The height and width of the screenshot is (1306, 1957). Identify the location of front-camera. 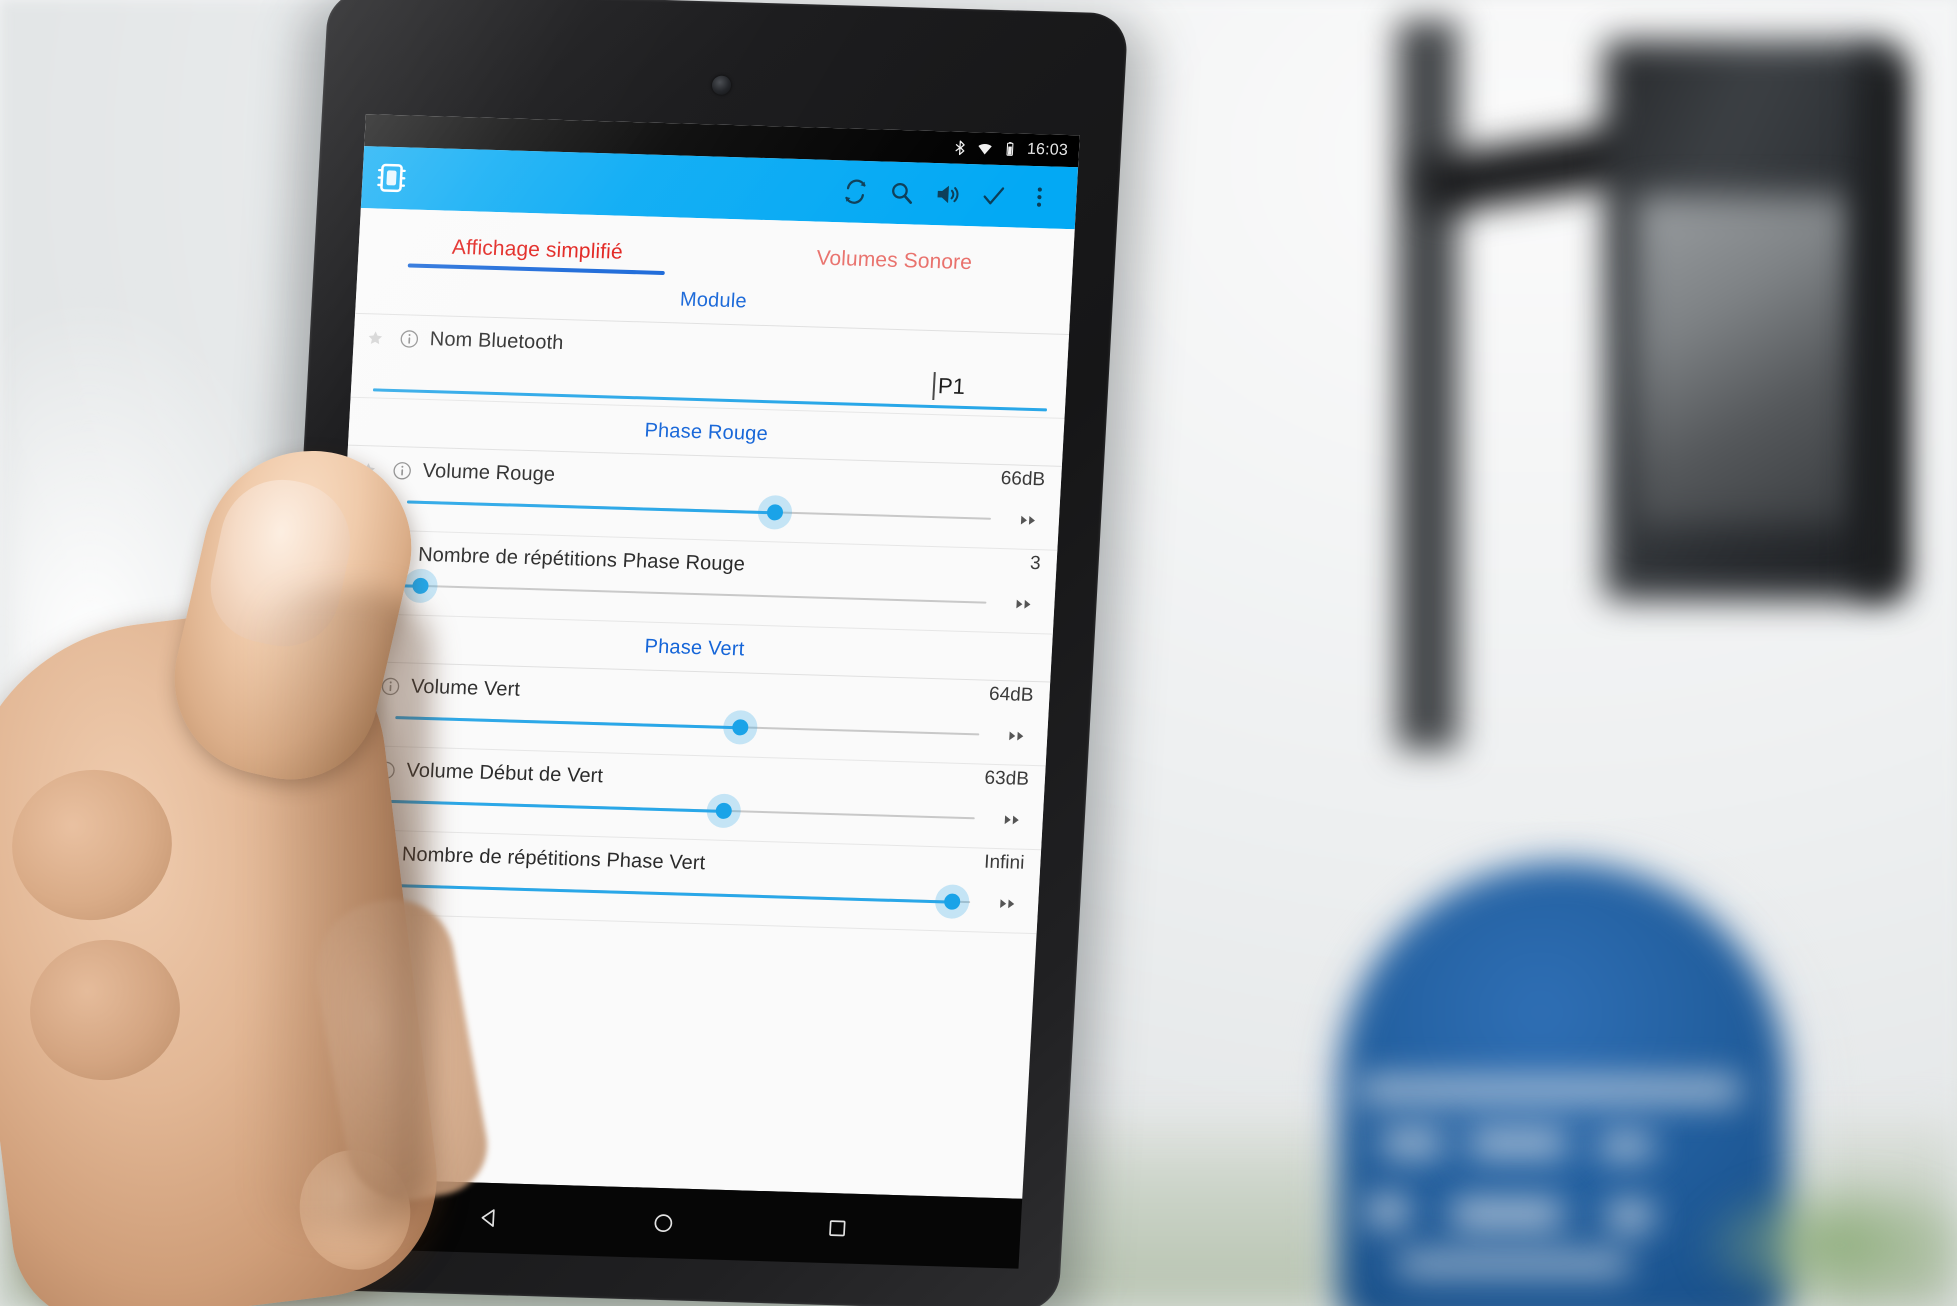
(721, 85).